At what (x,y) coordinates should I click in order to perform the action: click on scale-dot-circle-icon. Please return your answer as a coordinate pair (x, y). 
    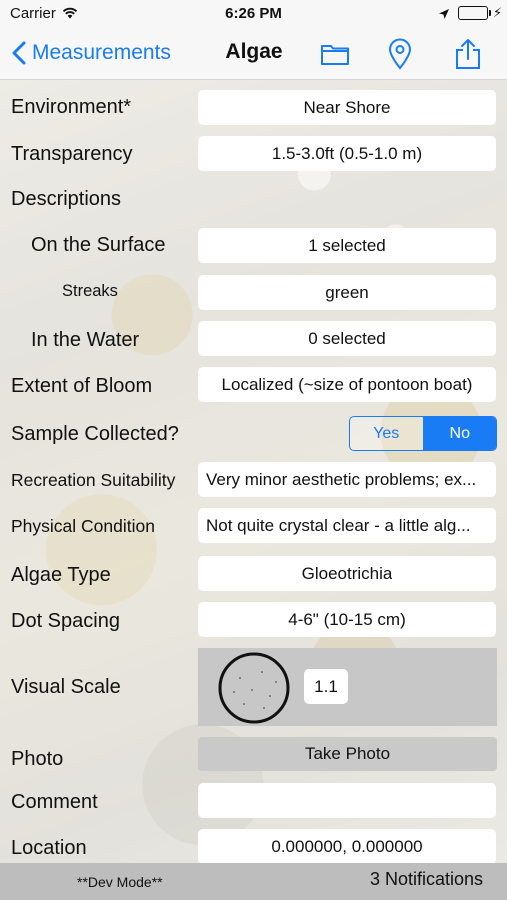
    Looking at the image, I should click on (254, 688).